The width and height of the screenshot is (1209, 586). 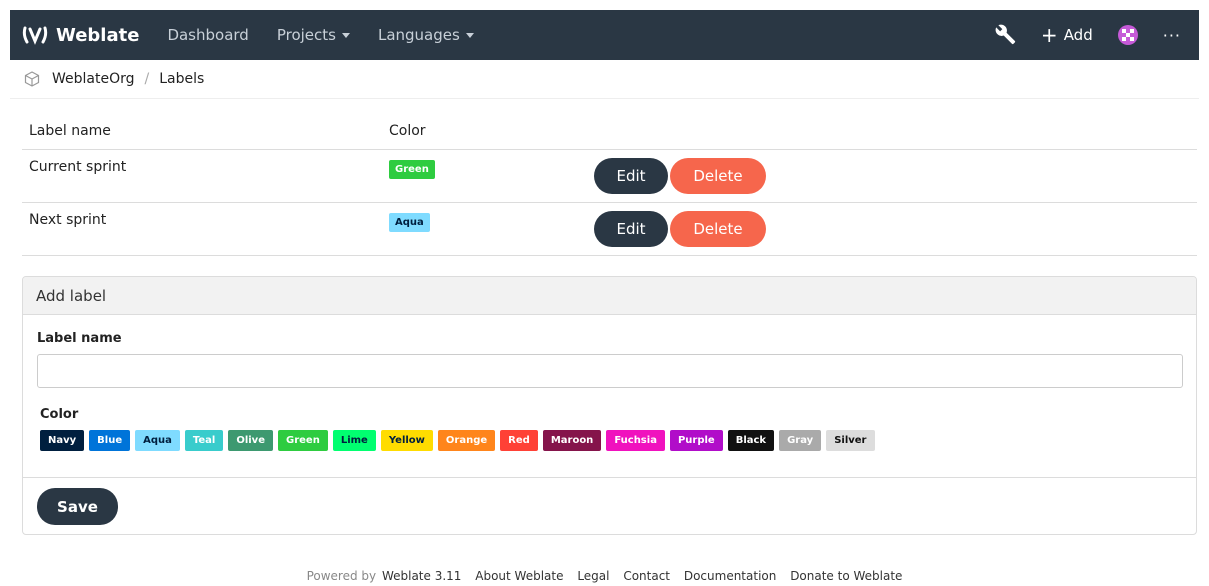 I want to click on header-color: Color, so click(x=407, y=130).